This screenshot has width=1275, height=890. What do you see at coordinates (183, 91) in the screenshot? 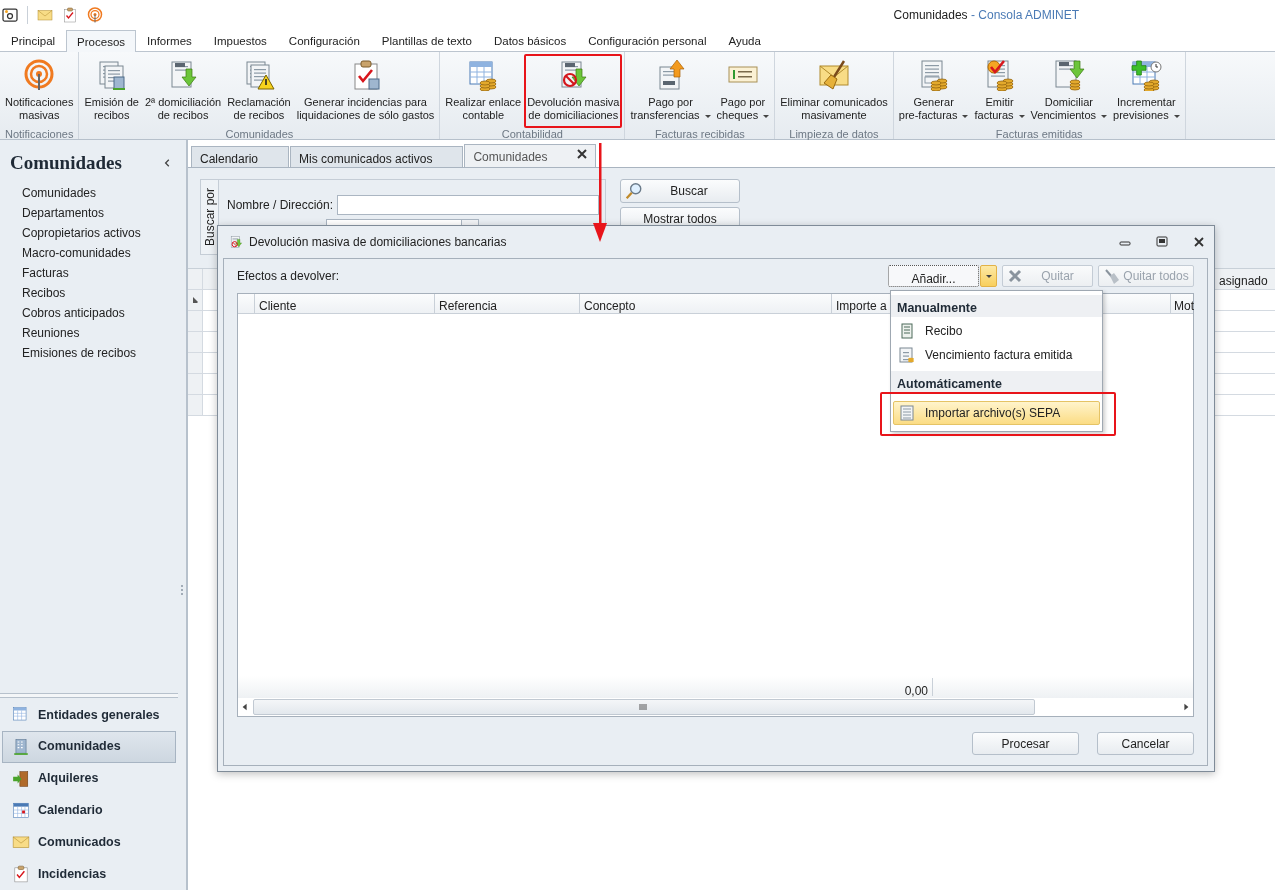
I see `ribbon-button: 2ª domiciliación de recibos` at bounding box center [183, 91].